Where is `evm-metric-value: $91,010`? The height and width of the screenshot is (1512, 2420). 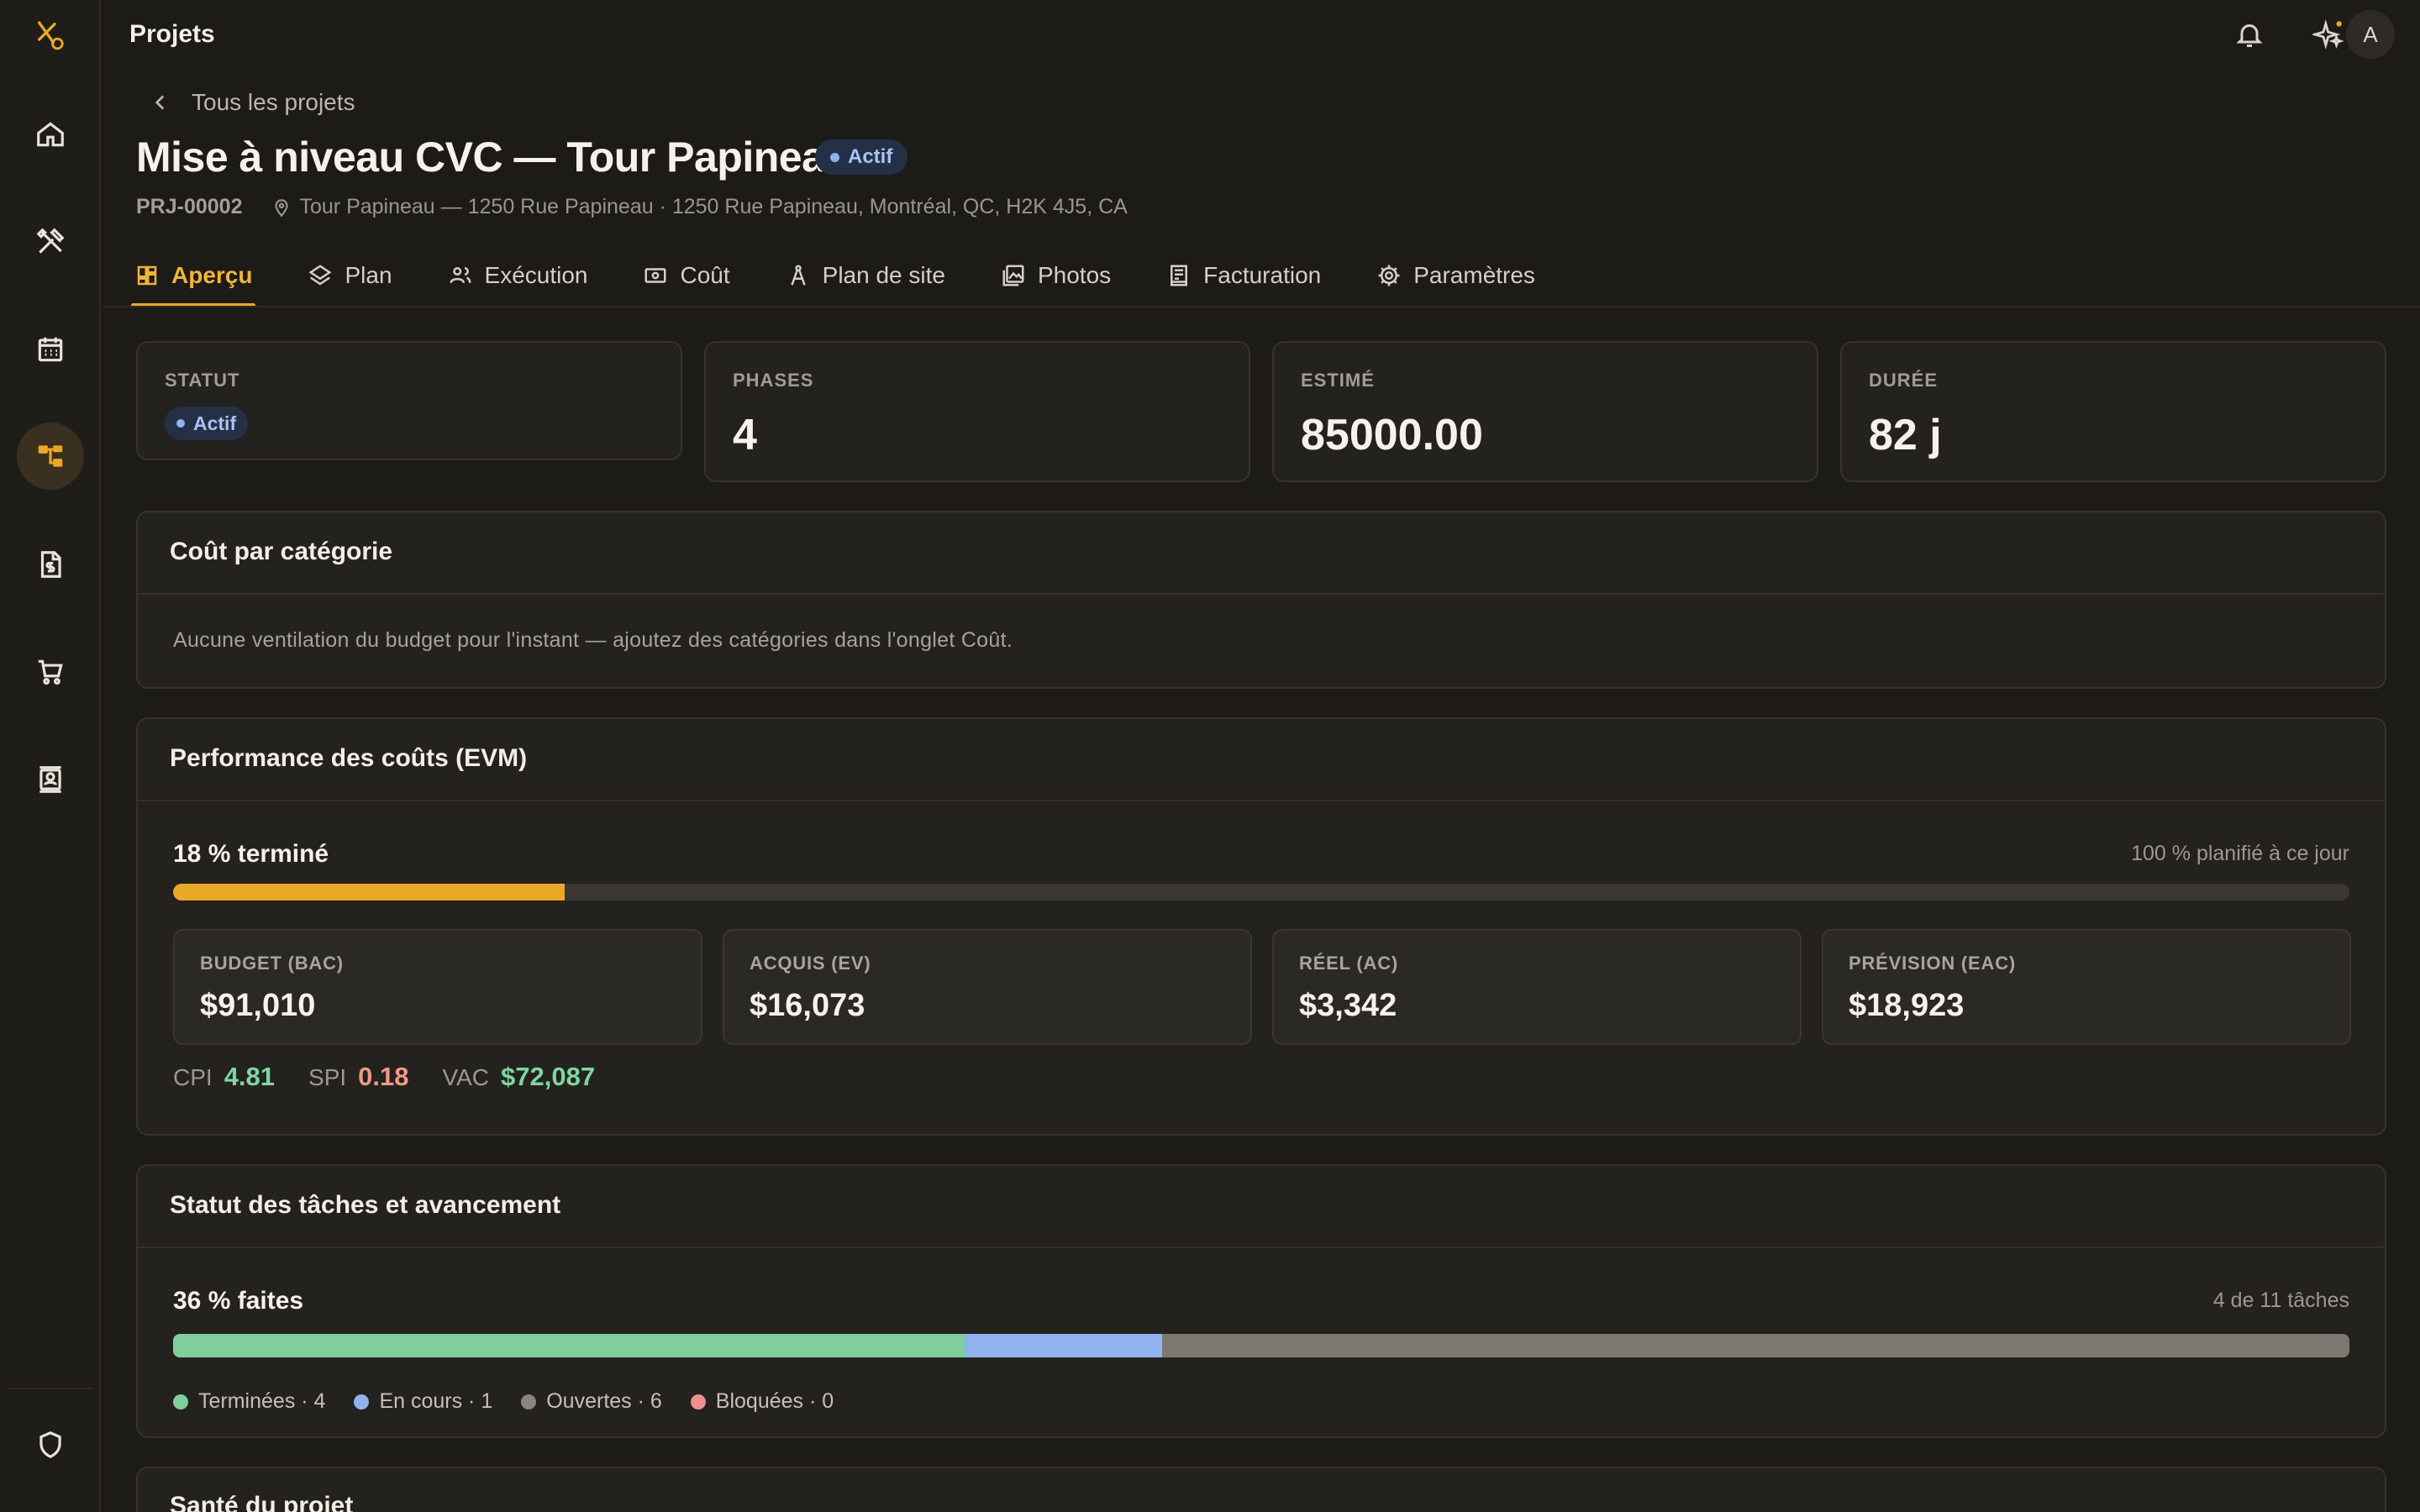 evm-metric-value: $91,010 is located at coordinates (258, 1005).